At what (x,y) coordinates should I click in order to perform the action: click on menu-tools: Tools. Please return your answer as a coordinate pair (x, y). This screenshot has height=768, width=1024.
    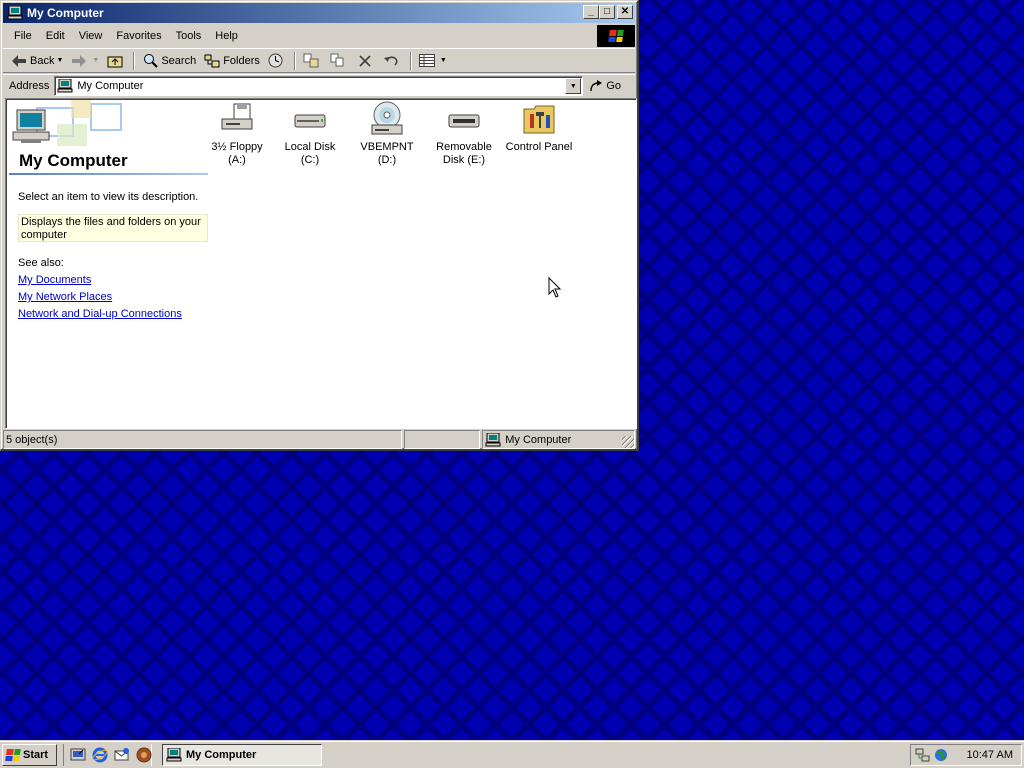
    Looking at the image, I should click on (189, 36).